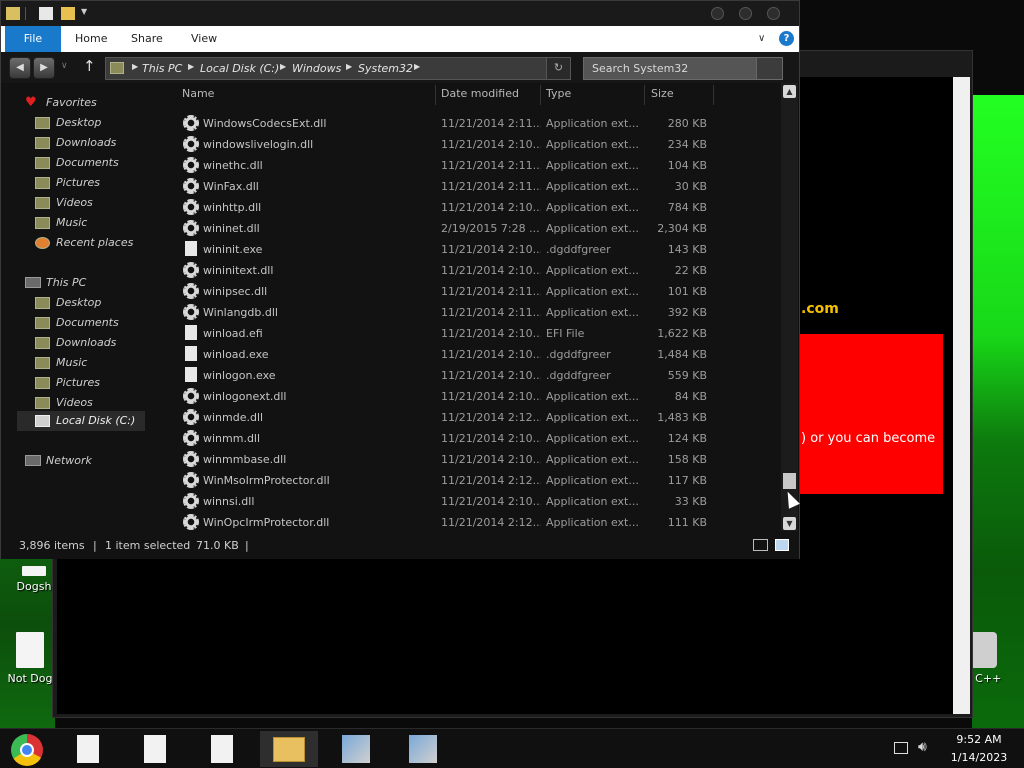 Image resolution: width=1024 pixels, height=768 pixels. I want to click on breadcrumb-system32: System32, so click(385, 68).